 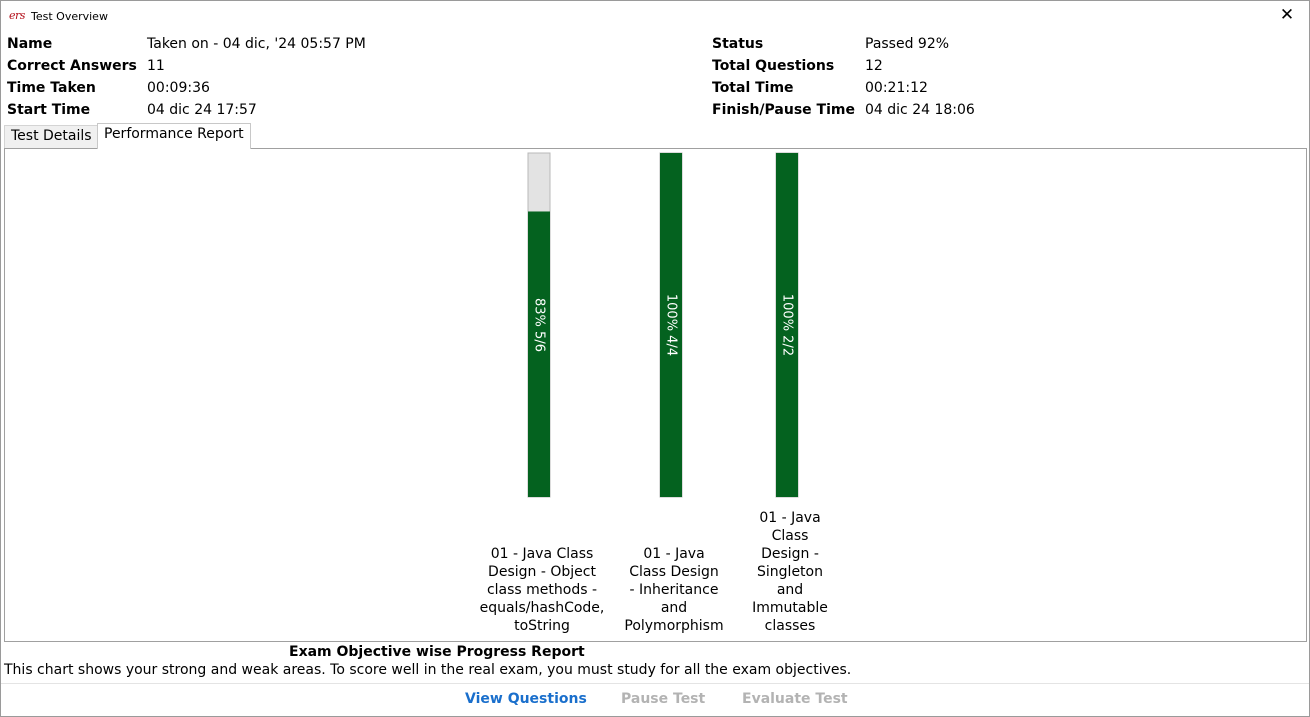 I want to click on summary-row-time-taken: Time Taken 00:09:36, so click(x=347, y=89).